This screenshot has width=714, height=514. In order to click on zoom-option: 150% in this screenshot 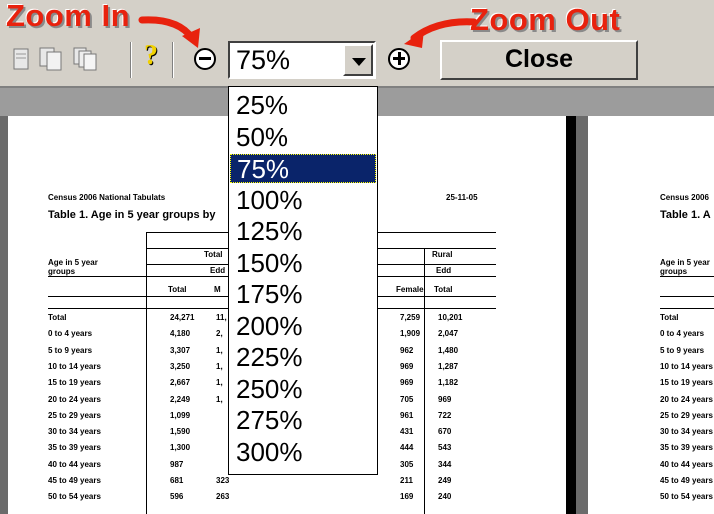, I will do `click(303, 263)`.